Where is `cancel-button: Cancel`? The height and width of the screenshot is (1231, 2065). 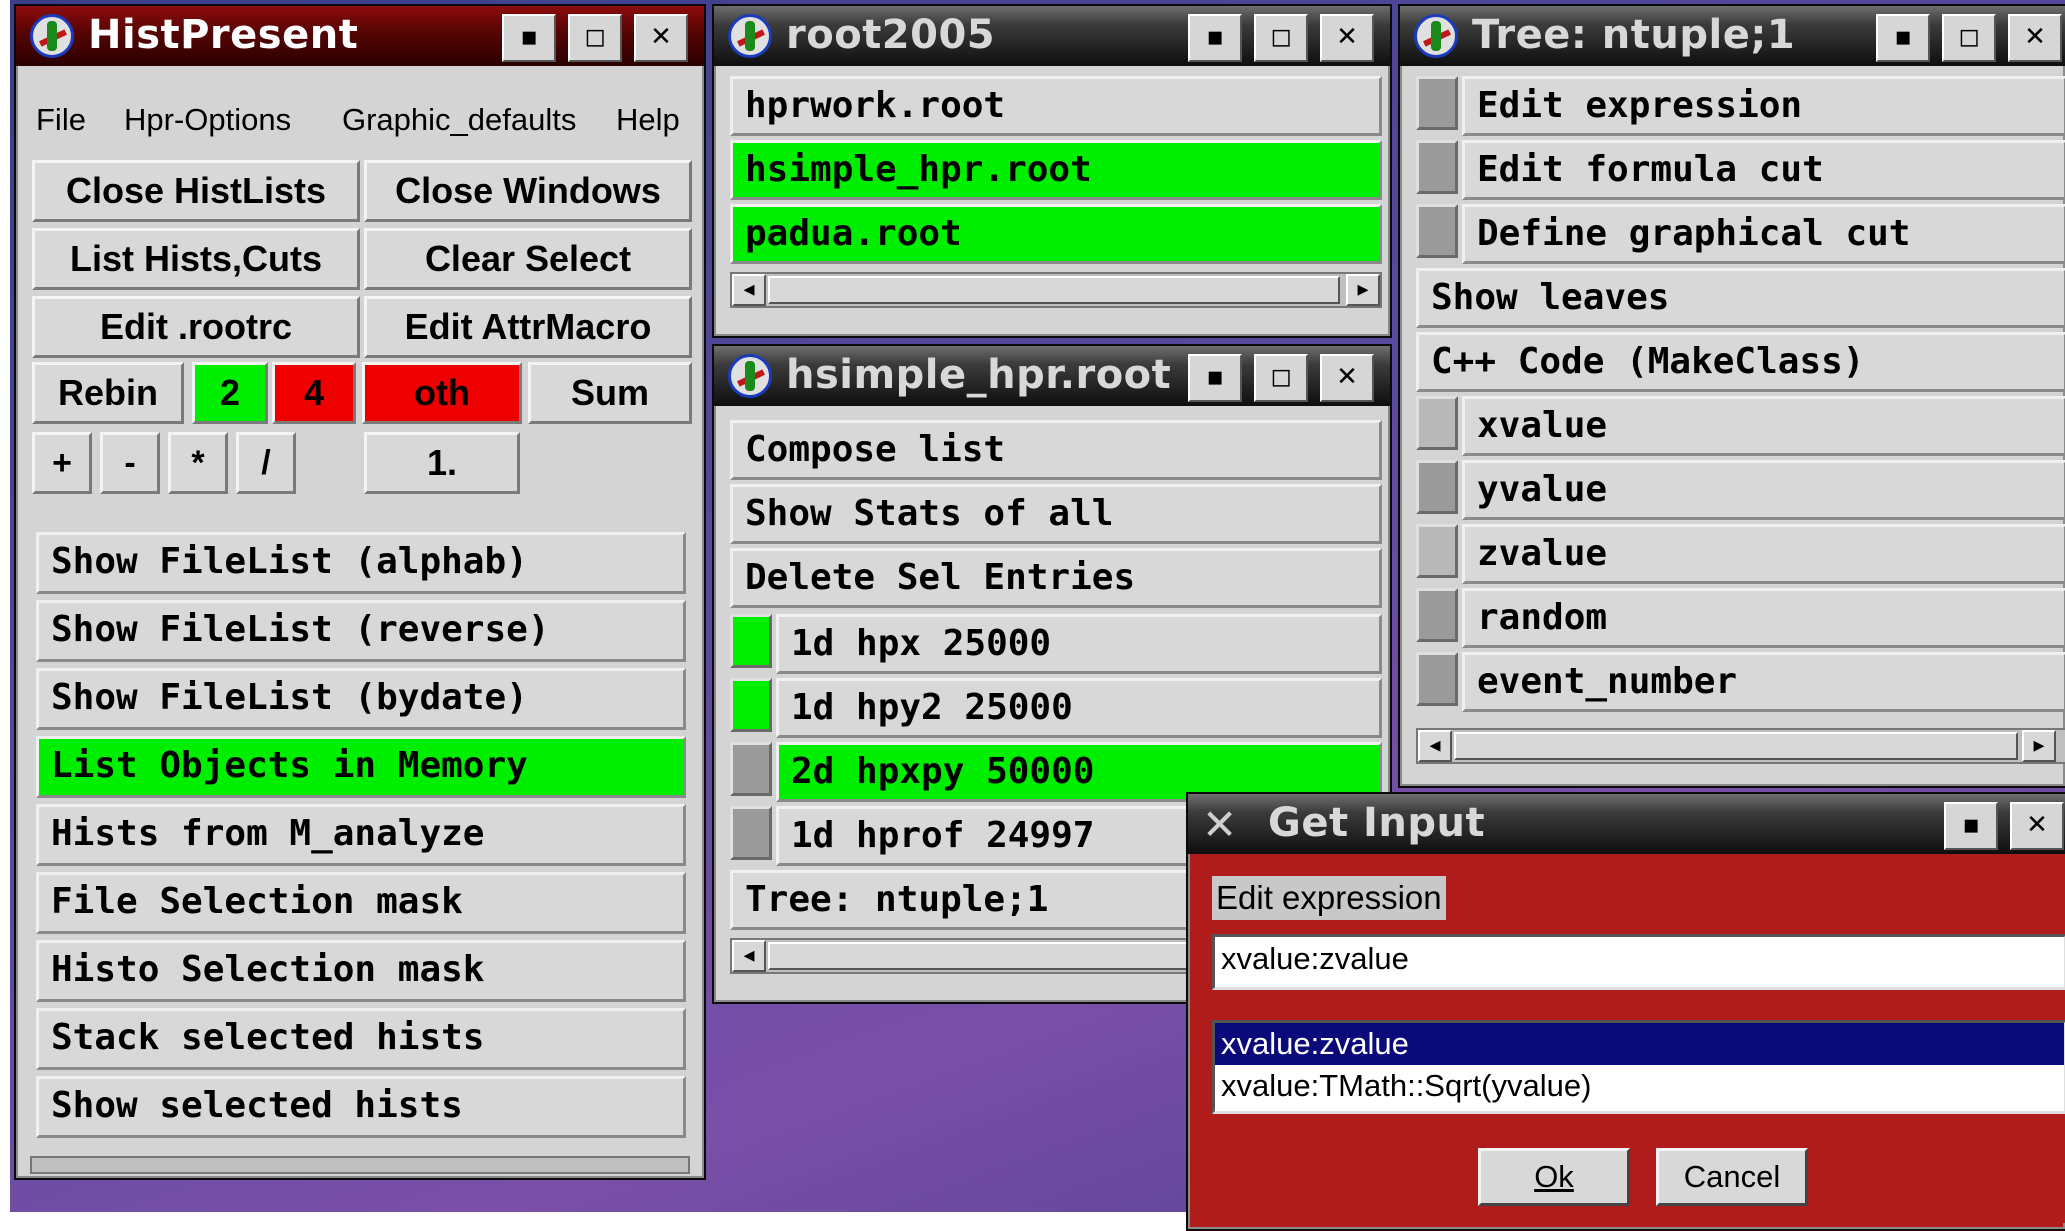
cancel-button: Cancel is located at coordinates (1732, 1177).